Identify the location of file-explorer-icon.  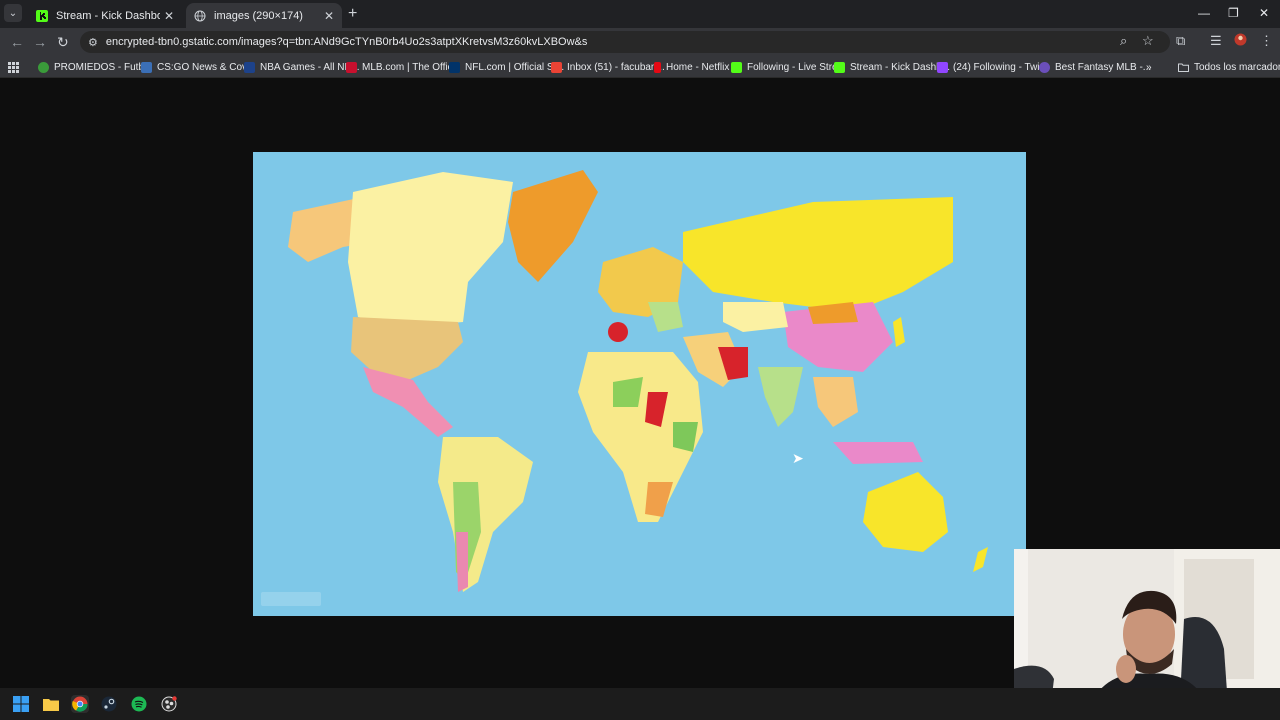
(51, 704).